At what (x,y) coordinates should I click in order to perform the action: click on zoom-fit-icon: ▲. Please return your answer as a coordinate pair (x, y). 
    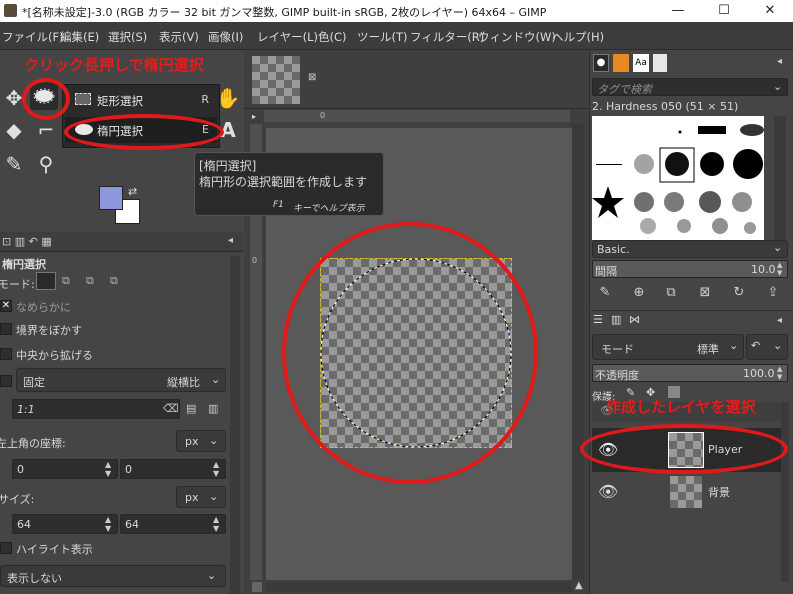
    Looking at the image, I should click on (579, 585).